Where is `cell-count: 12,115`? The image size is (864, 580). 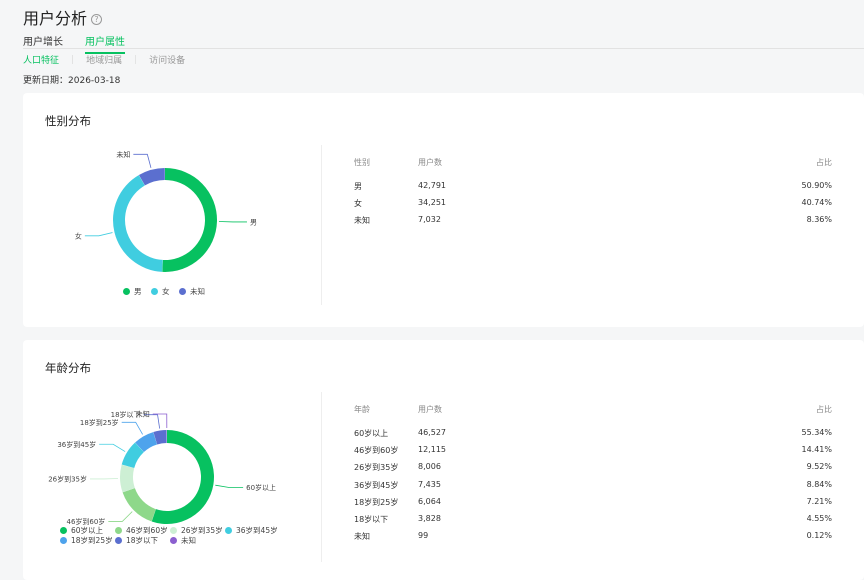 cell-count: 12,115 is located at coordinates (432, 449).